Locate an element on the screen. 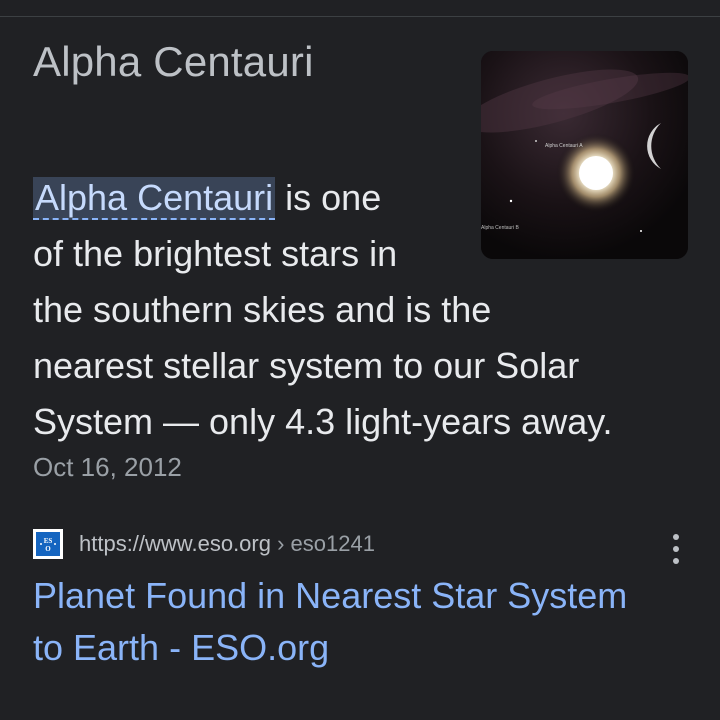  svg-text: ES is located at coordinates (48, 541).